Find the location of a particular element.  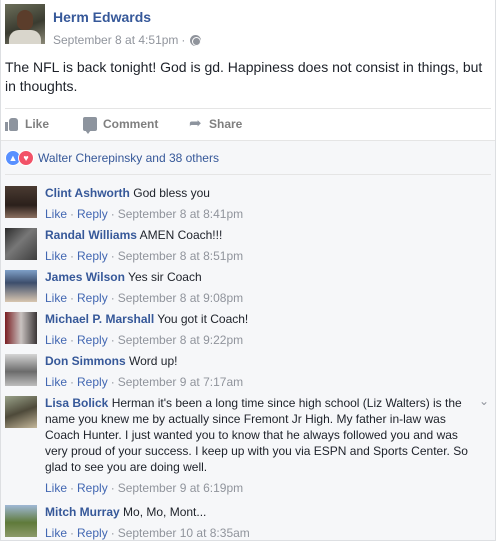

commenter-name: Lisa Bolick is located at coordinates (76, 403).